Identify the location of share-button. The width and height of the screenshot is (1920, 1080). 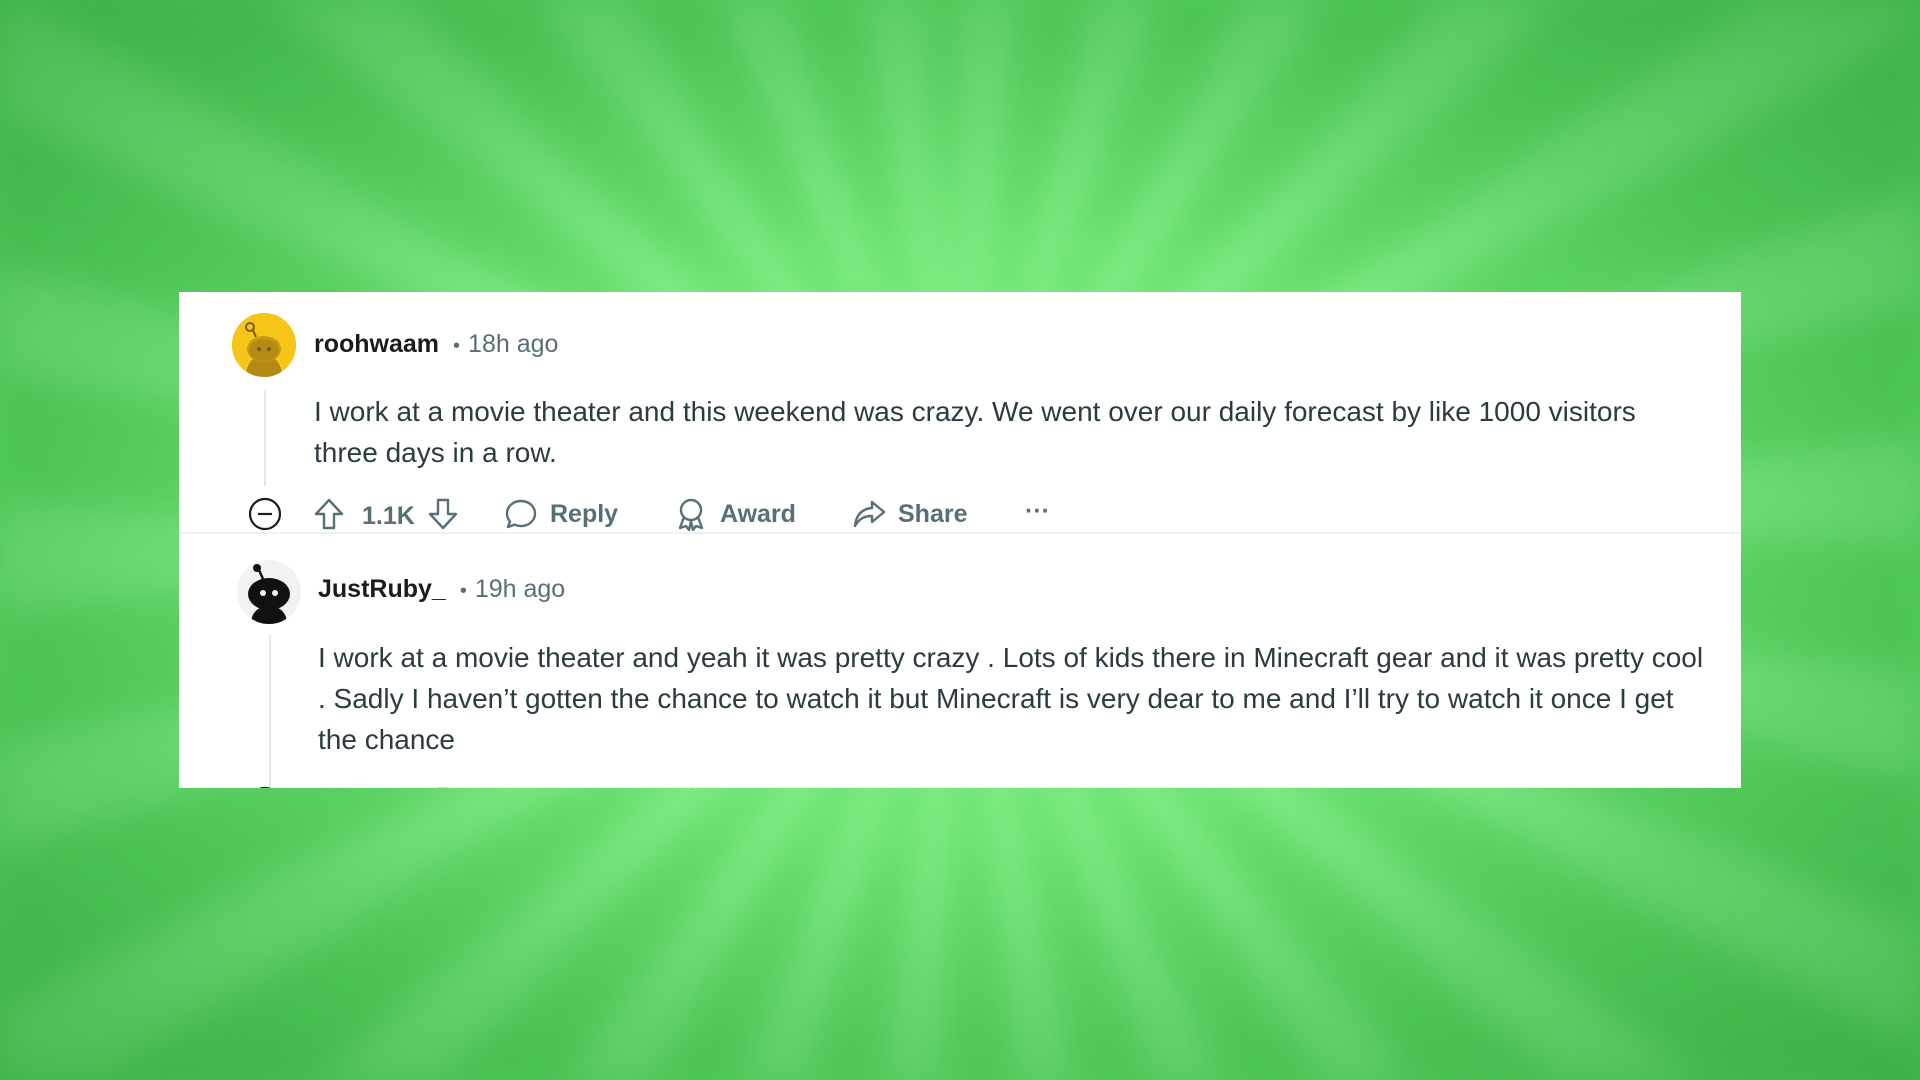
(869, 787).